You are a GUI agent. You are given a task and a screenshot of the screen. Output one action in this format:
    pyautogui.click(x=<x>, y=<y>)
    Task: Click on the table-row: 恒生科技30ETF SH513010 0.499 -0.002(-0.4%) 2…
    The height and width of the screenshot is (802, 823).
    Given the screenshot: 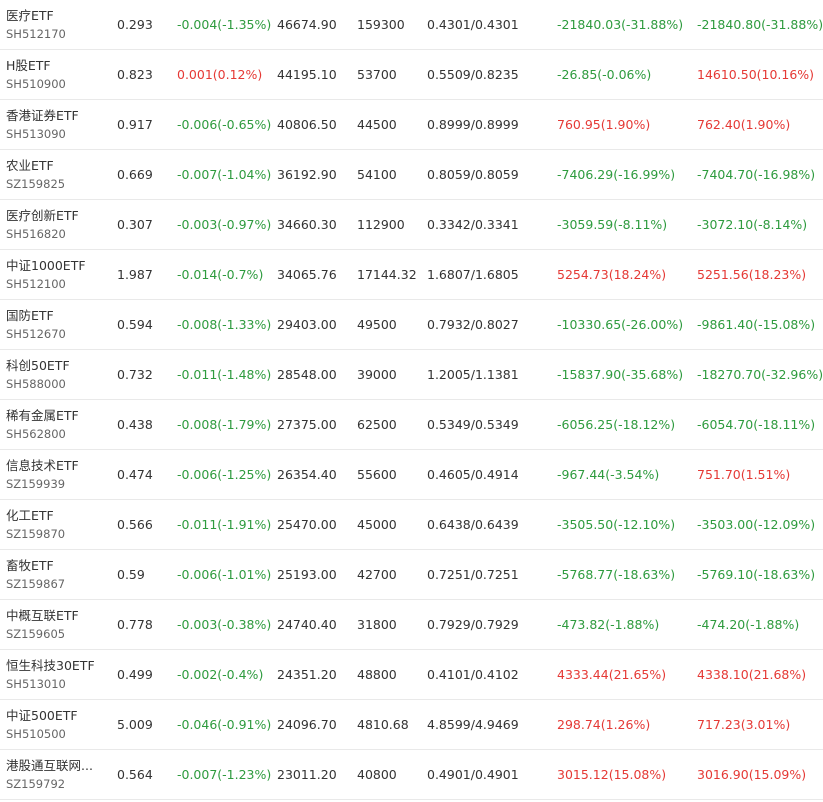 What is the action you would take?
    pyautogui.click(x=411, y=675)
    